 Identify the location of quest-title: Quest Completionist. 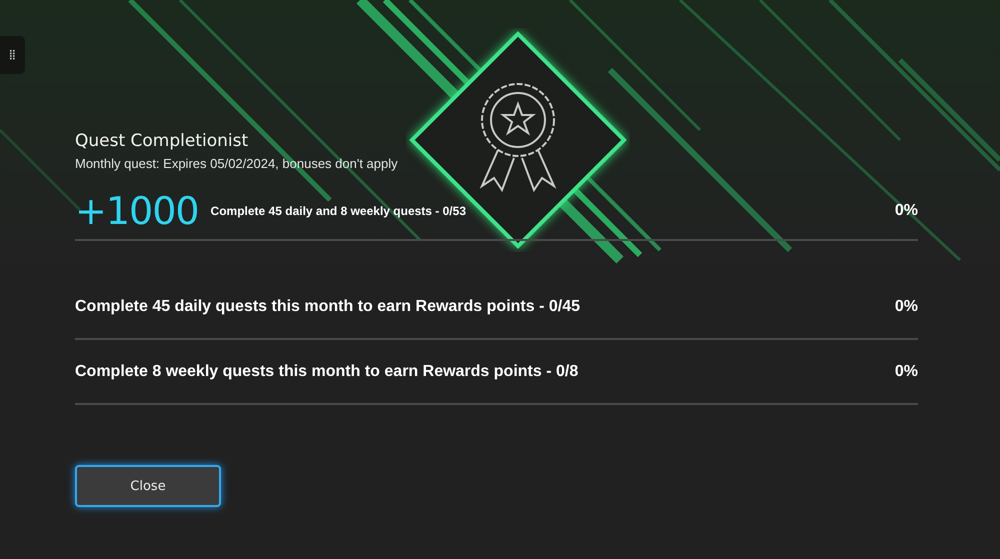
(162, 141).